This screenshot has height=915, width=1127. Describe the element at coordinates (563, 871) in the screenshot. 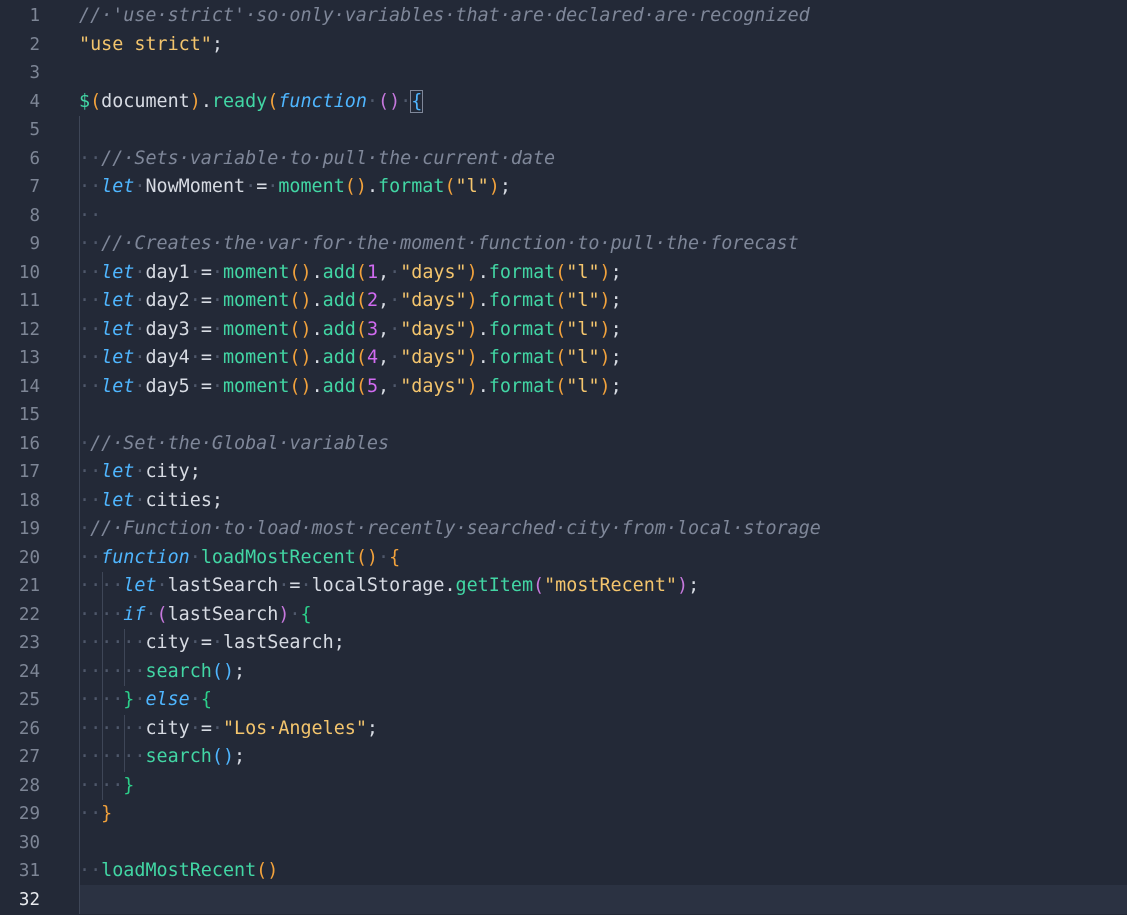

I see `code-line: 31 ··loadMostRecent()` at that location.